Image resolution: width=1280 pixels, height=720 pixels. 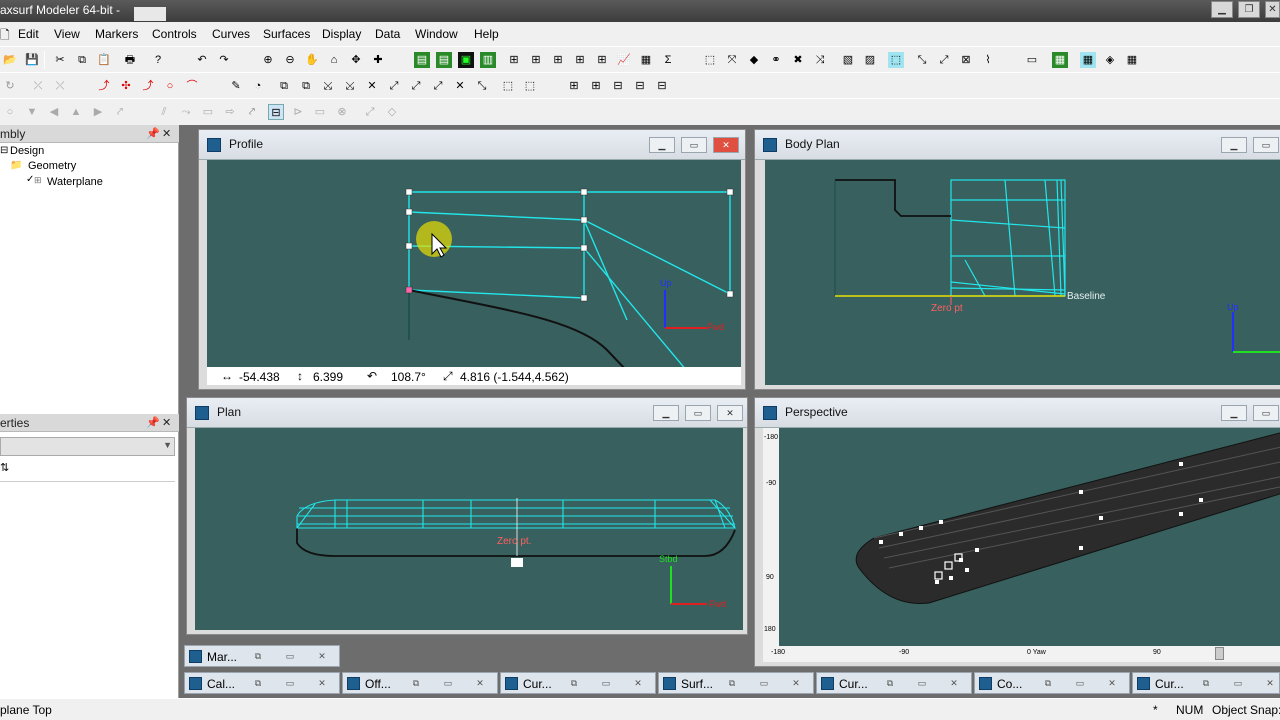 I want to click on disabled-tool-5-icon: ⤤, so click(x=120, y=112).